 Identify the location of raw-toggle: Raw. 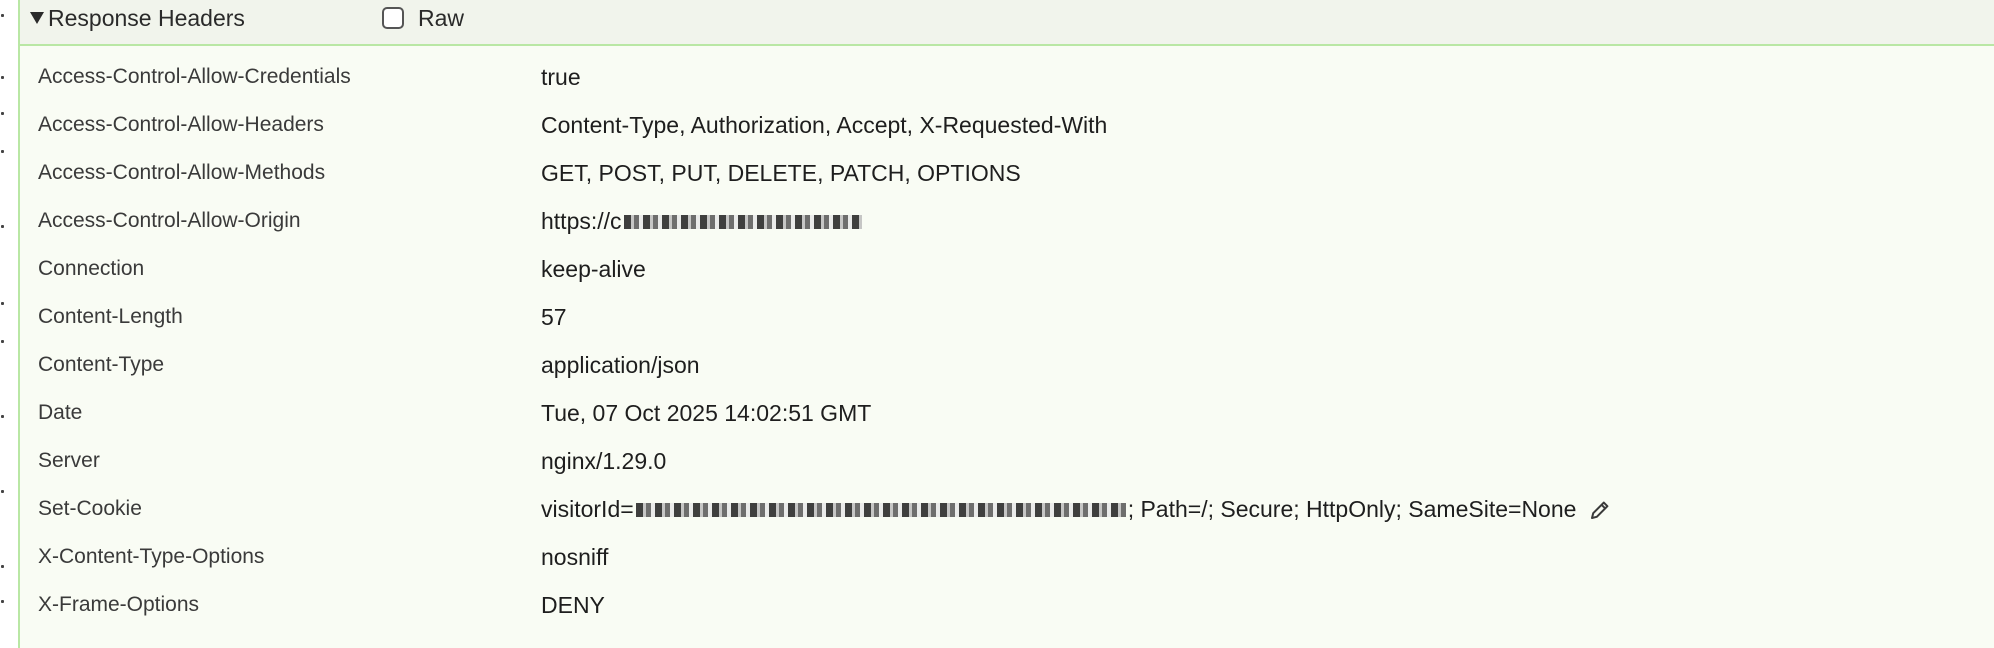
(423, 18).